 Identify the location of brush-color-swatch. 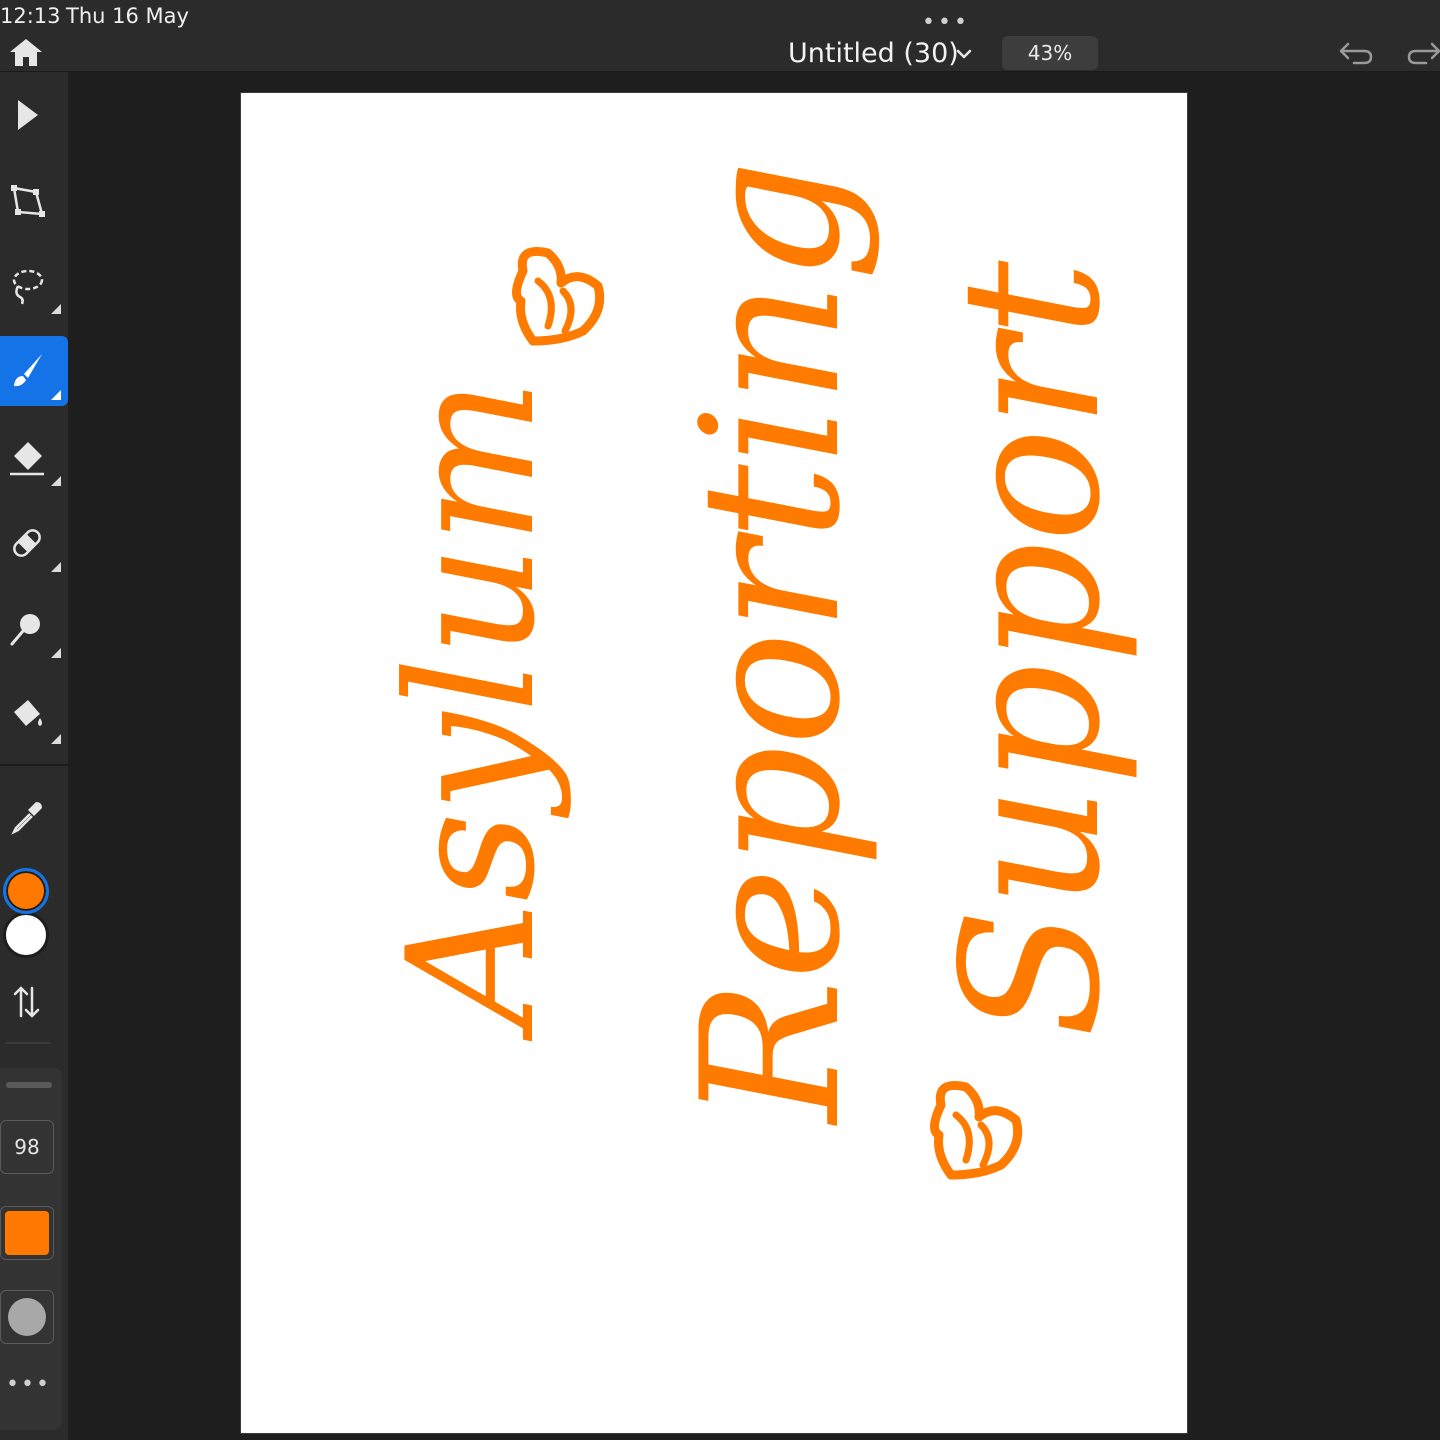
(27, 1233).